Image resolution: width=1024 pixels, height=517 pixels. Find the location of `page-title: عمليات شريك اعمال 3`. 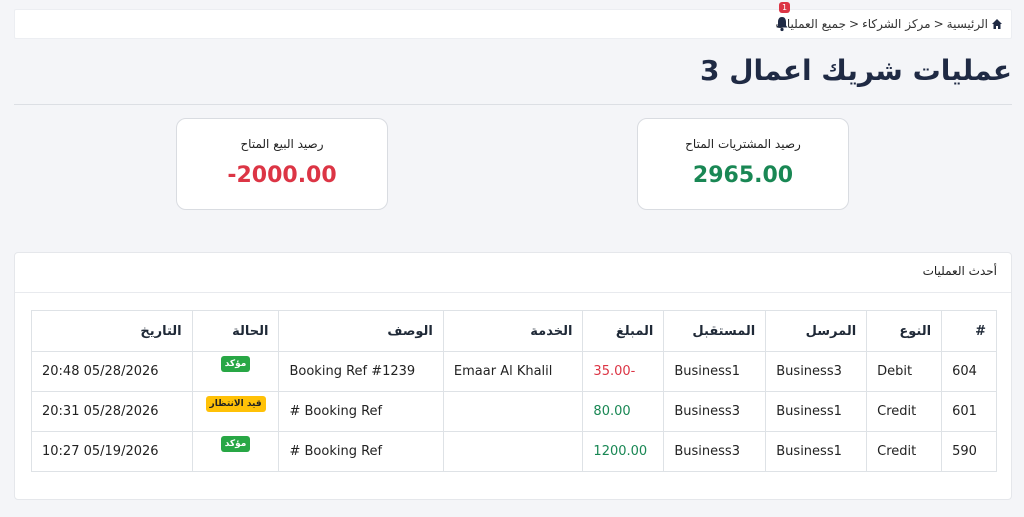

page-title: عمليات شريك اعمال 3 is located at coordinates (856, 70).